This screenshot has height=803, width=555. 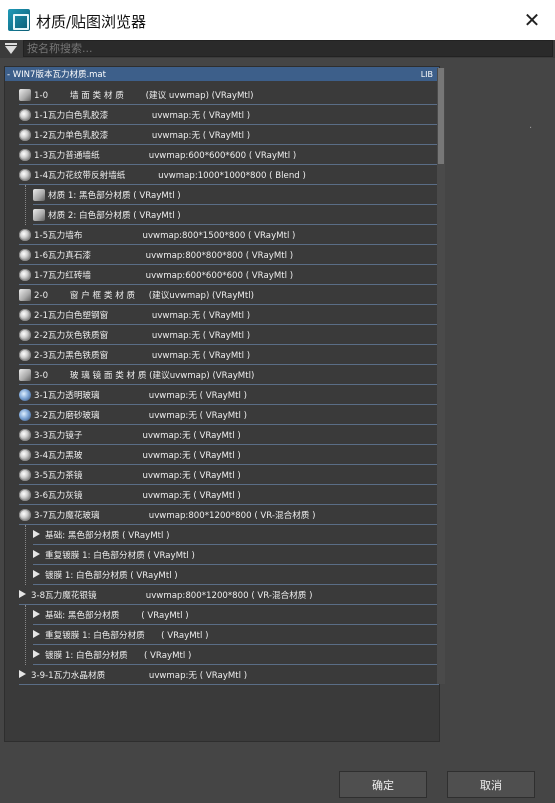 What do you see at coordinates (137, 435) in the screenshot?
I see `material-row-label: 3-3瓦力镜子 uvwmap:无 ( VRayMtl )` at bounding box center [137, 435].